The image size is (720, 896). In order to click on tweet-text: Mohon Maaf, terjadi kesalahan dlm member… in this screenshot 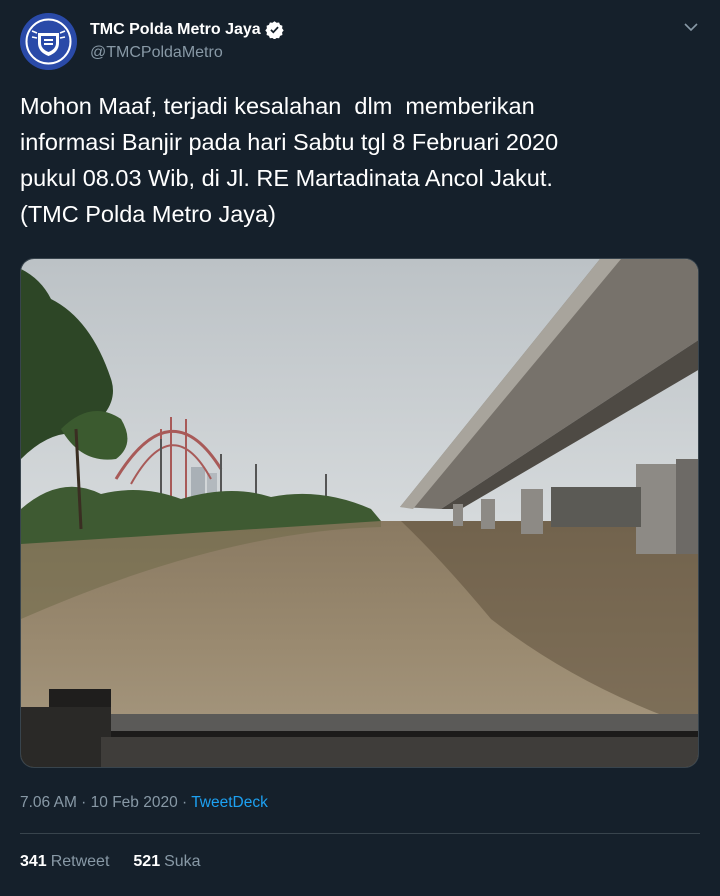, I will do `click(289, 160)`.